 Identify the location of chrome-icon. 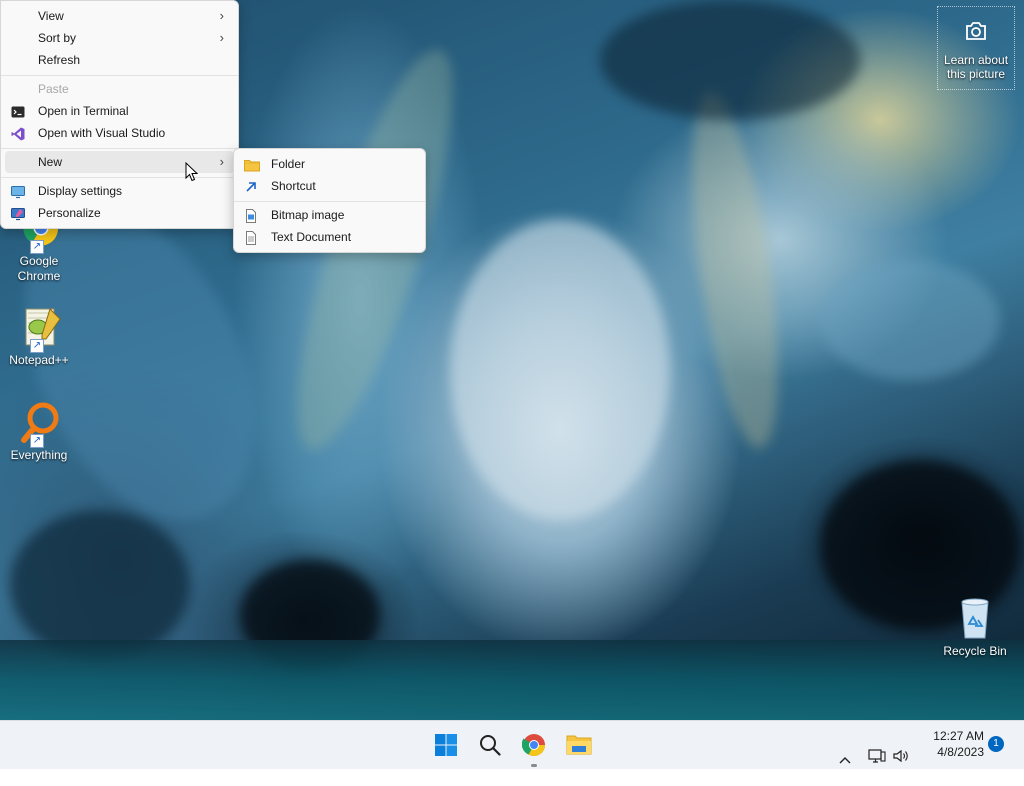
(533, 746).